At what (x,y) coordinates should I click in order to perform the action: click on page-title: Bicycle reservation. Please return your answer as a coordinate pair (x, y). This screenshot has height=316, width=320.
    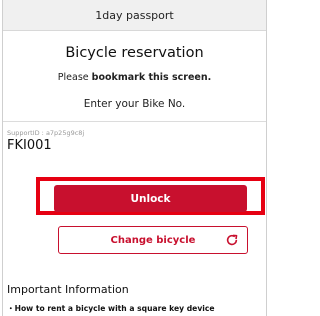
    Looking at the image, I should click on (134, 53).